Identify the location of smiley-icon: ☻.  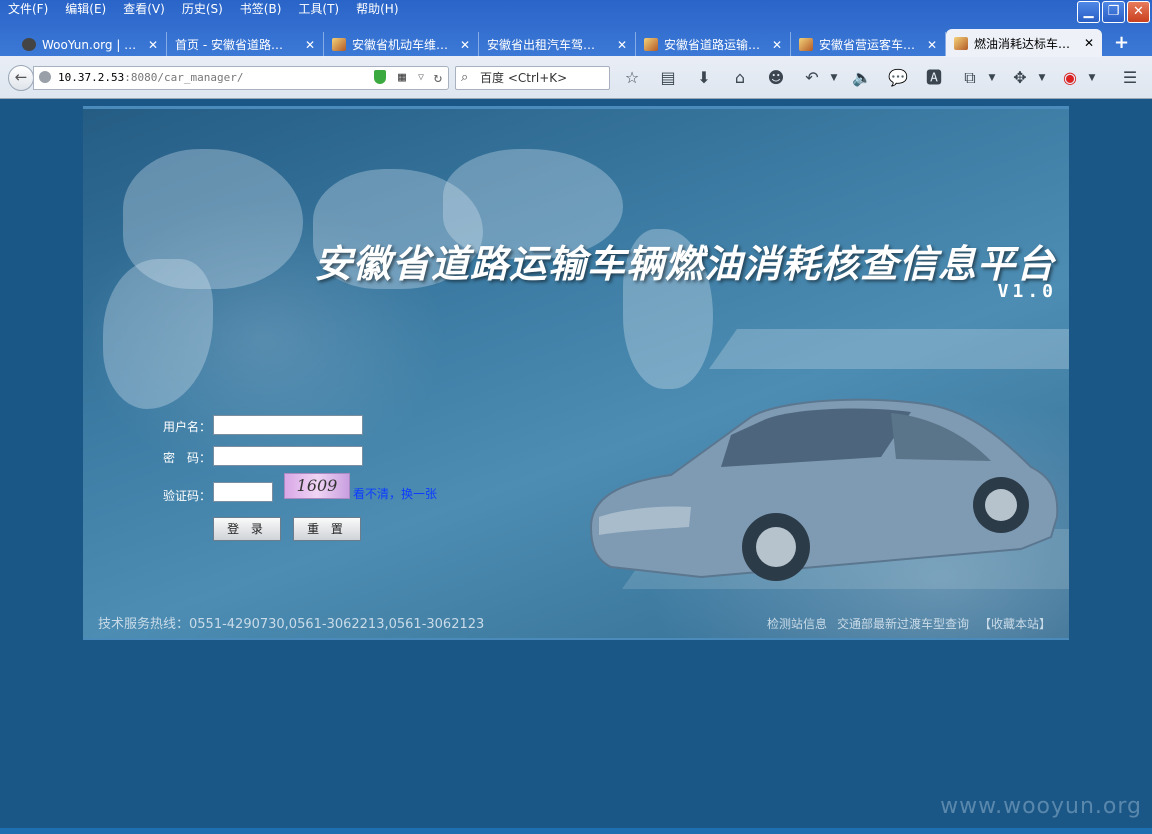
(776, 78).